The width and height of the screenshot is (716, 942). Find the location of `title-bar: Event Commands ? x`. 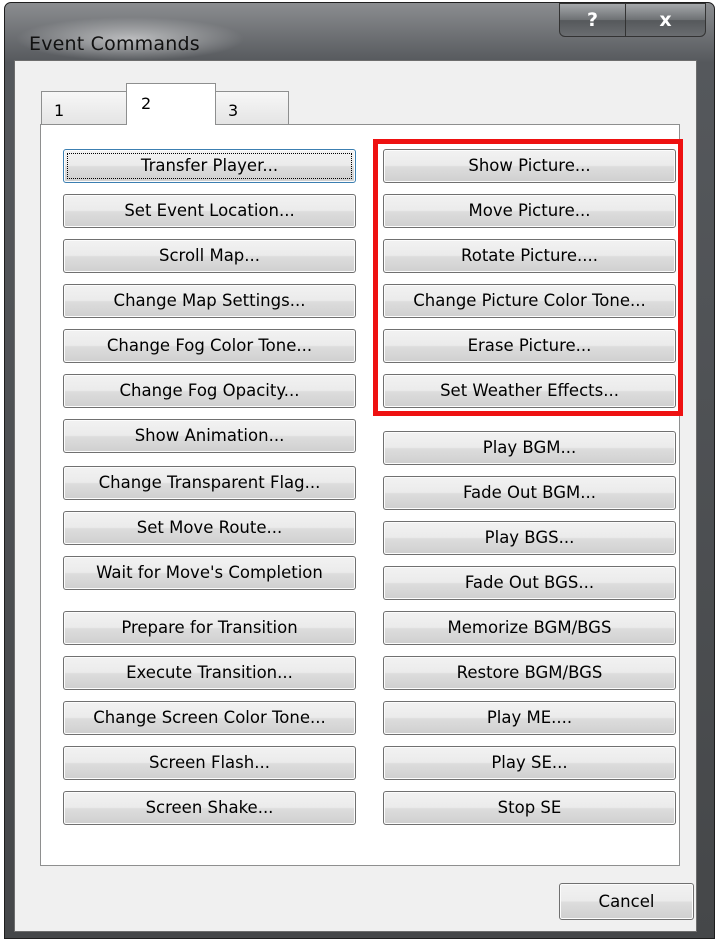

title-bar: Event Commands ? x is located at coordinates (359, 35).